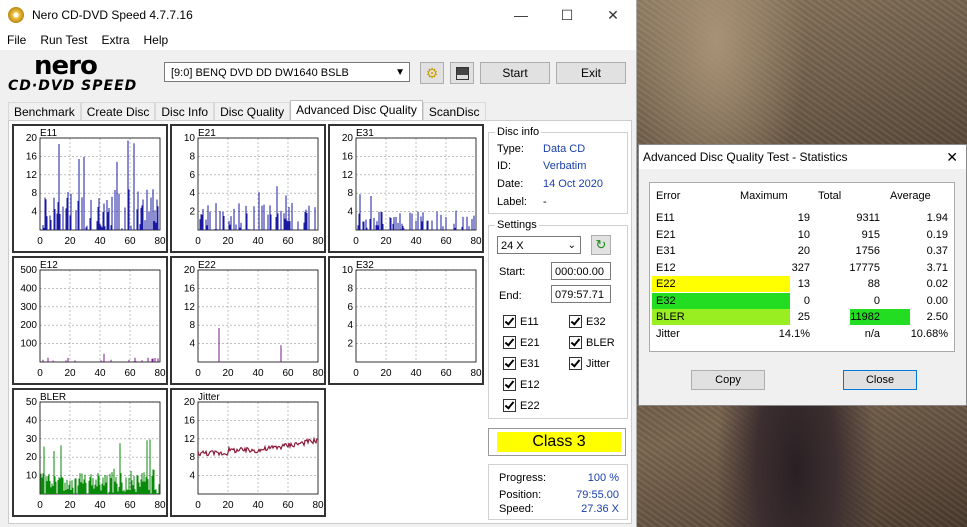 The image size is (967, 527). I want to click on minimize-button: —, so click(521, 15).